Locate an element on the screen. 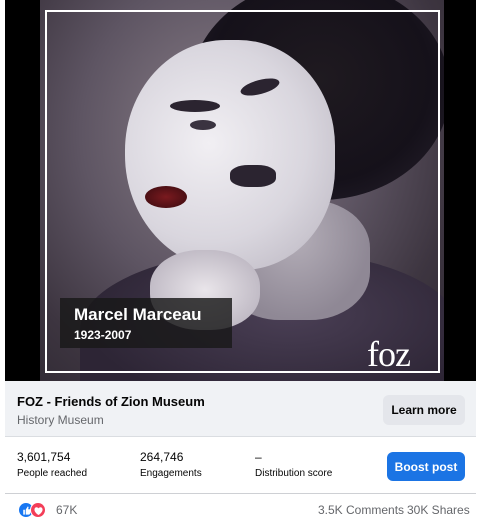 This screenshot has height=531, width=481. stat-label: Engagements is located at coordinates (171, 473).